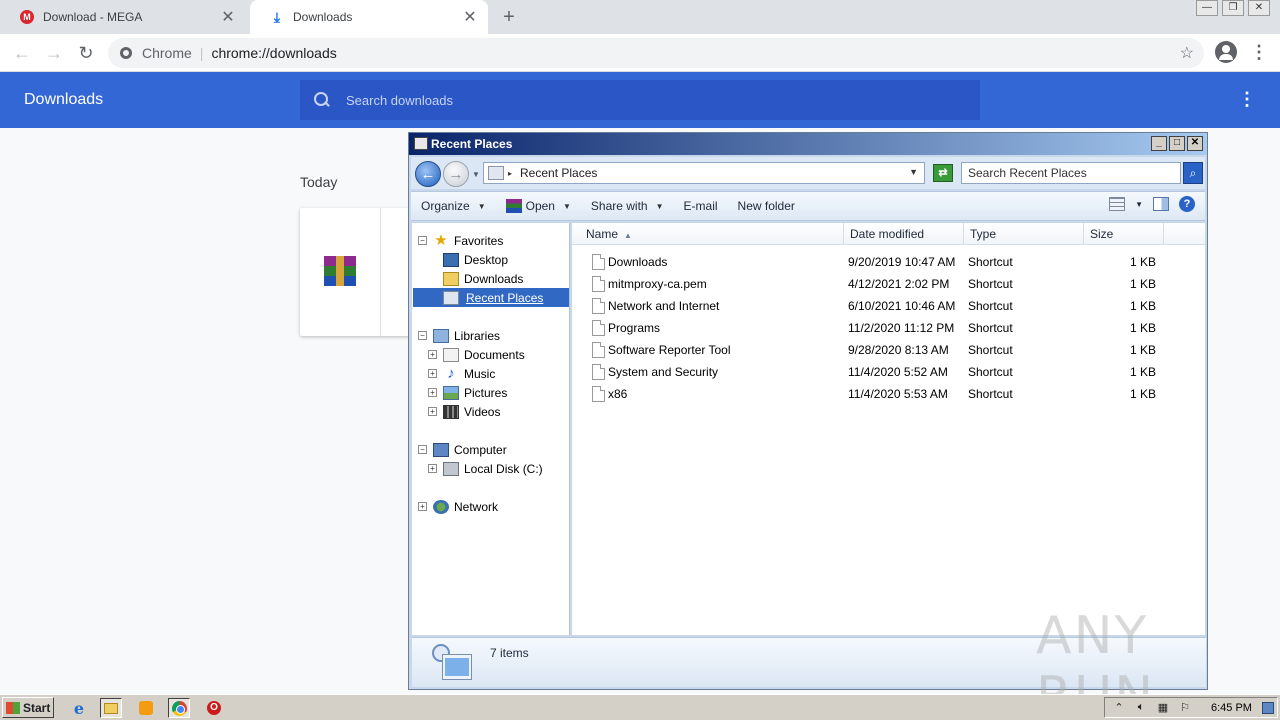 This screenshot has width=1280, height=720. I want to click on nav-recent-places: Recent Places, so click(491, 297).